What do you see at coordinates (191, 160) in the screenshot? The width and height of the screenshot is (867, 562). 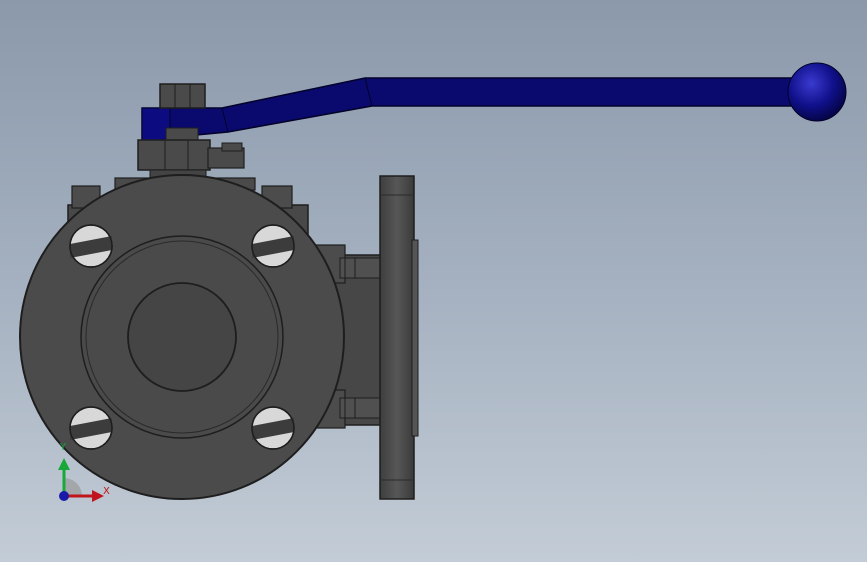 I see `bonnet` at bounding box center [191, 160].